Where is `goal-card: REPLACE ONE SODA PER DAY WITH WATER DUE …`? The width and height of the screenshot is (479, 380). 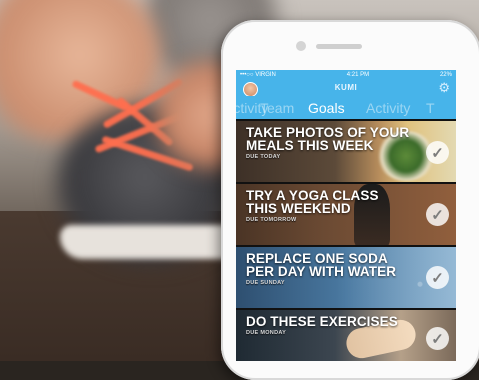
goal-card: REPLACE ONE SODA PER DAY WITH WATER DUE … is located at coordinates (346, 276).